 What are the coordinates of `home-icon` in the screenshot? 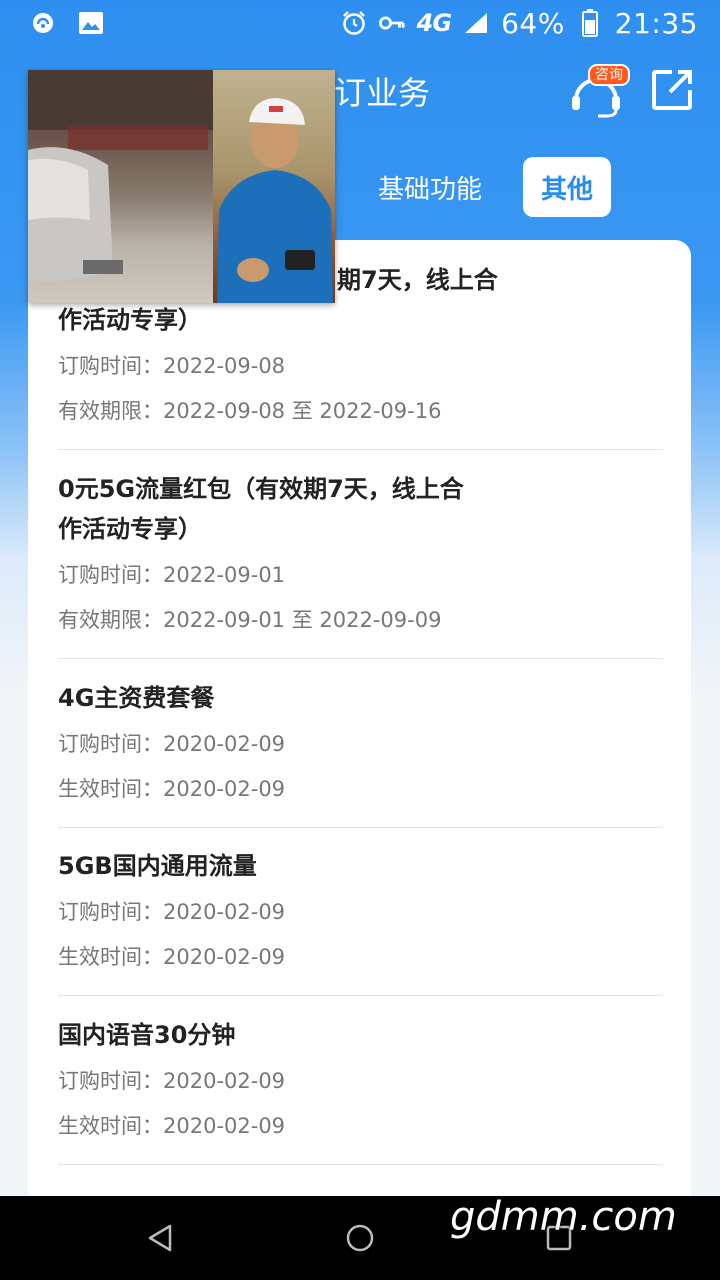 It's located at (360, 1238).